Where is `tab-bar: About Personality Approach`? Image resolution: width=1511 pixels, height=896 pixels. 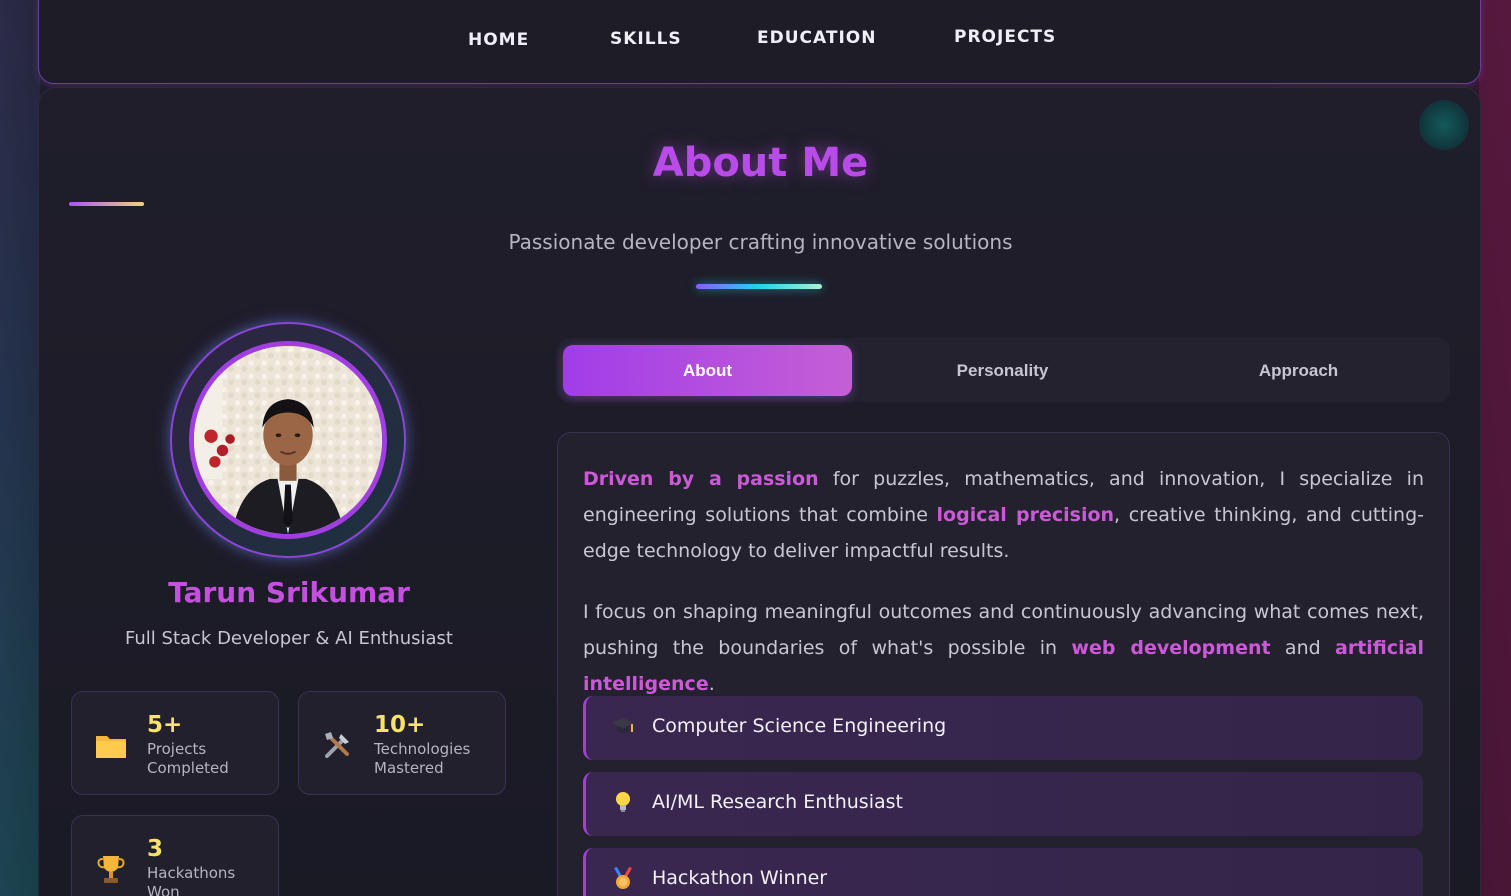
tab-bar: About Personality Approach is located at coordinates (1003, 370).